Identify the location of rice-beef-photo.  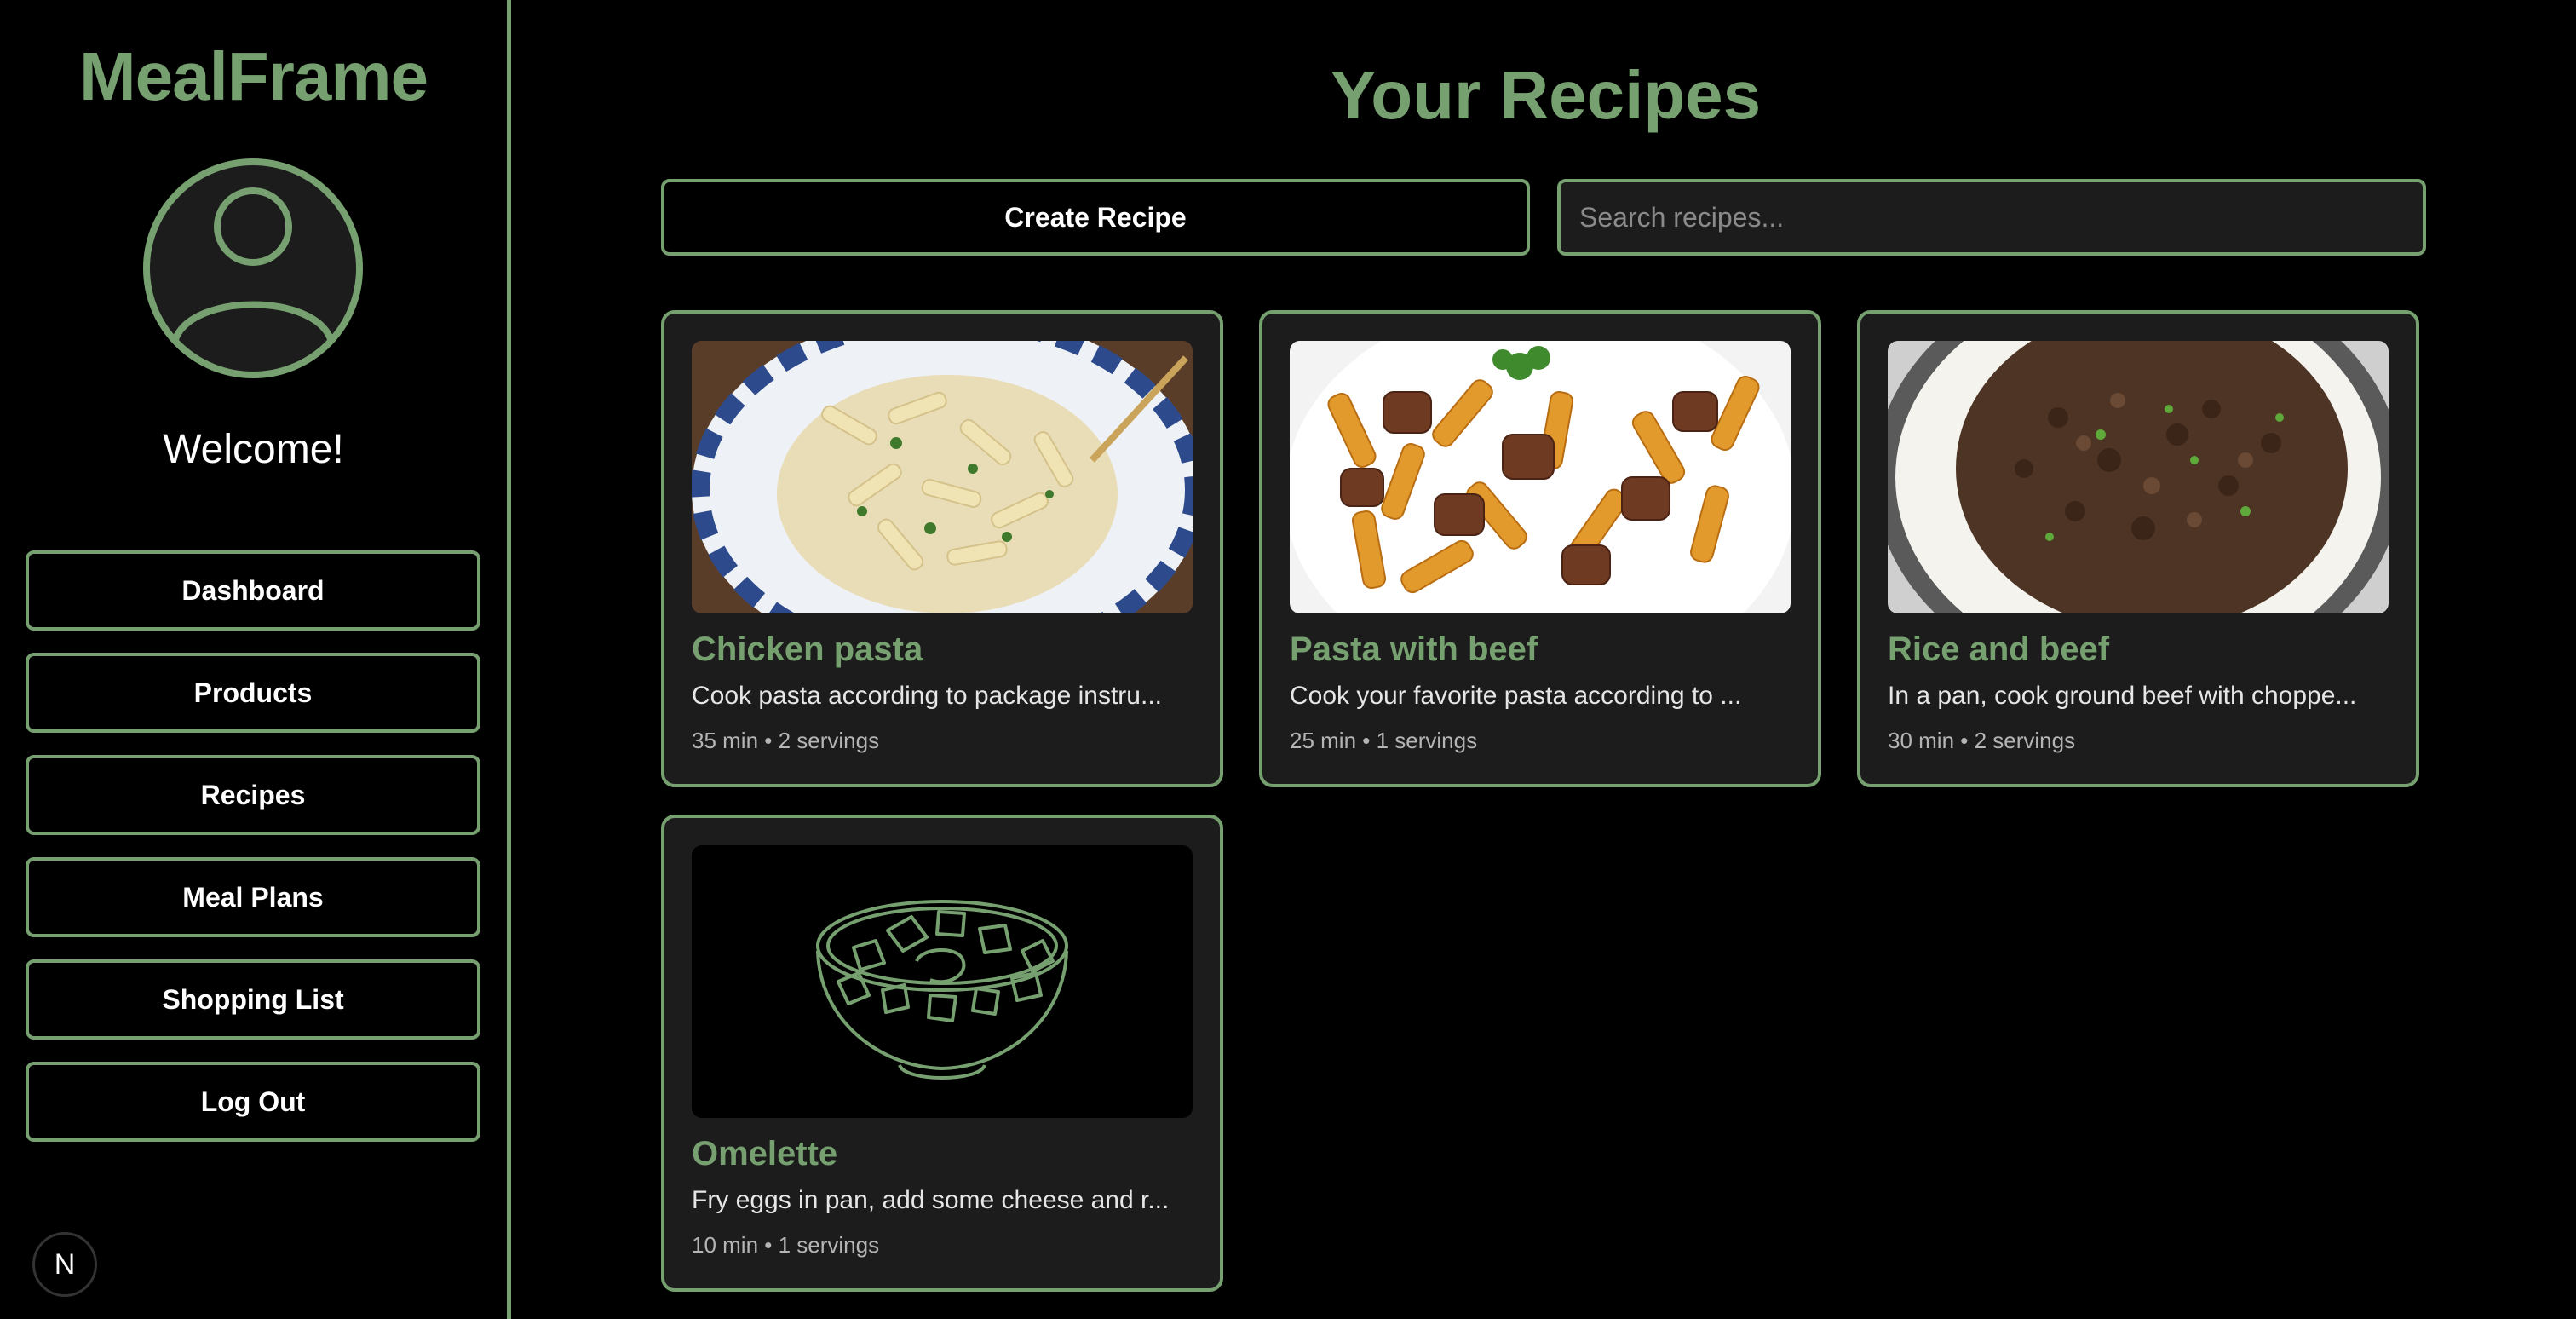
(2138, 477).